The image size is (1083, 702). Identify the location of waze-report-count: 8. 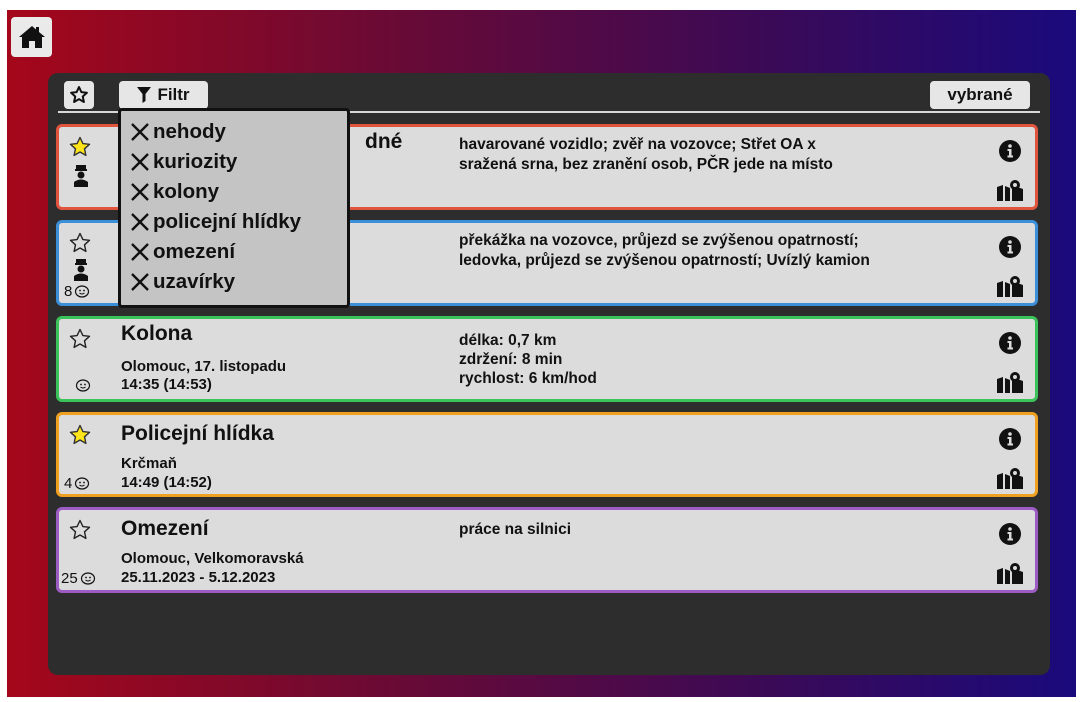
(77, 291).